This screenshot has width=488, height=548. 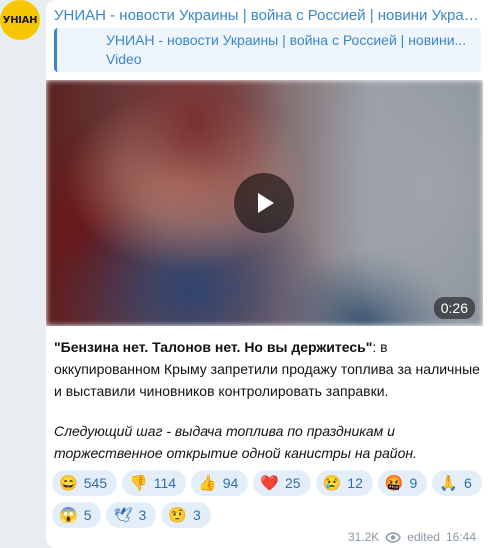 I want to click on laughing-face-icon: 😄, so click(x=68, y=483).